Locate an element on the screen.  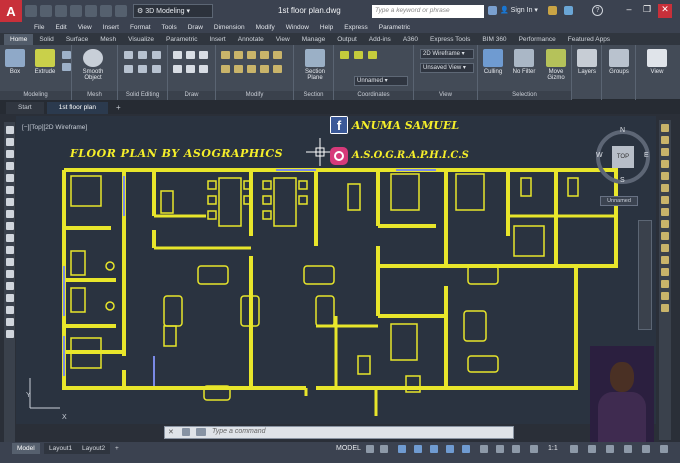
workspace-dropdown: ⚙ 3D Modeling ▾ is located at coordinates (173, 11).